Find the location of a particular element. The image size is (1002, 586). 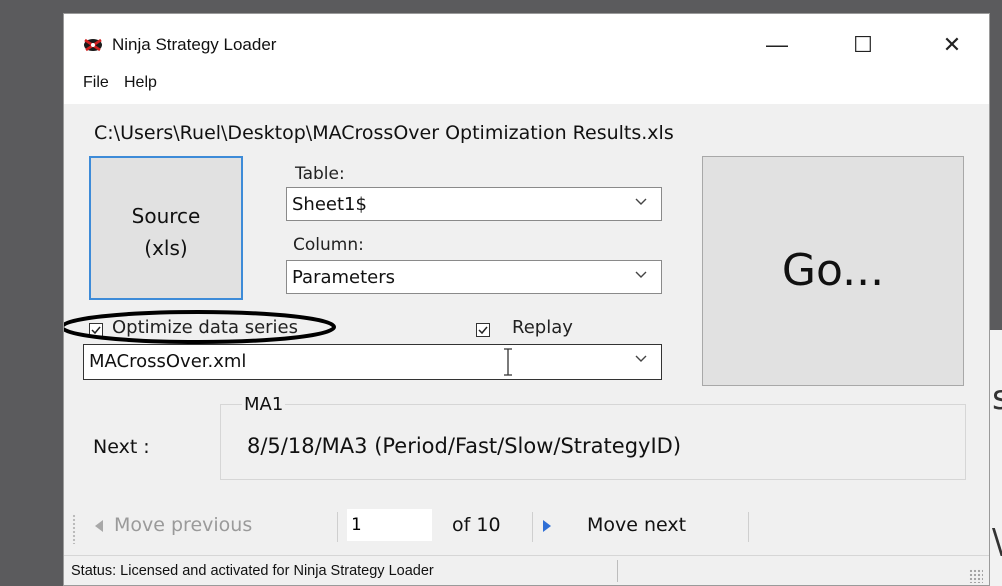

table-select-value: Sheet1$ is located at coordinates (329, 204).